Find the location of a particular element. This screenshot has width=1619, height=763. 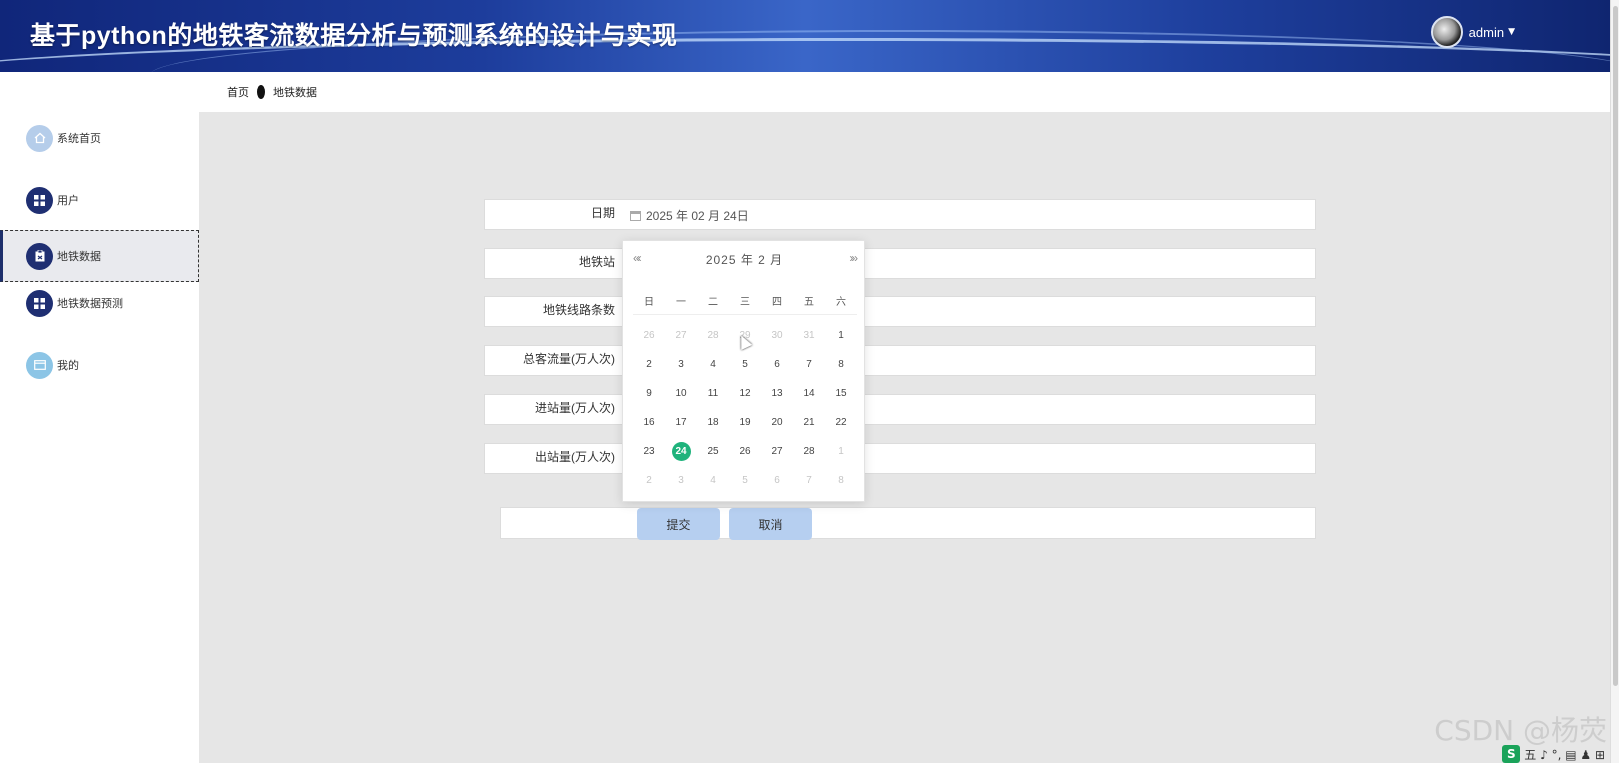

day-number: 25 is located at coordinates (712, 451).